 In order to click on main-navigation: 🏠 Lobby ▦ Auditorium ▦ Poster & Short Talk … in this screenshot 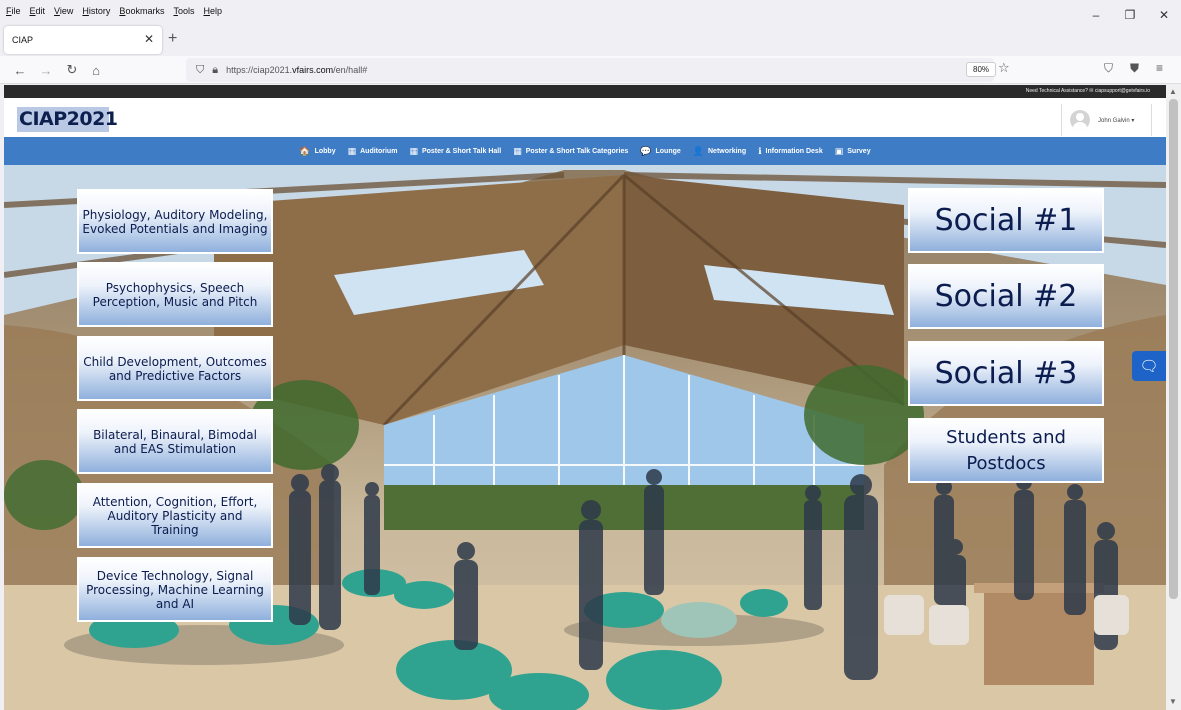, I will do `click(585, 151)`.